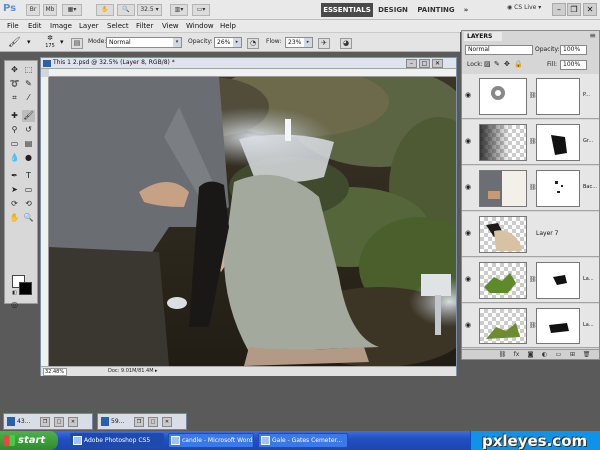  I want to click on menu-edit: Edit, so click(35, 26).